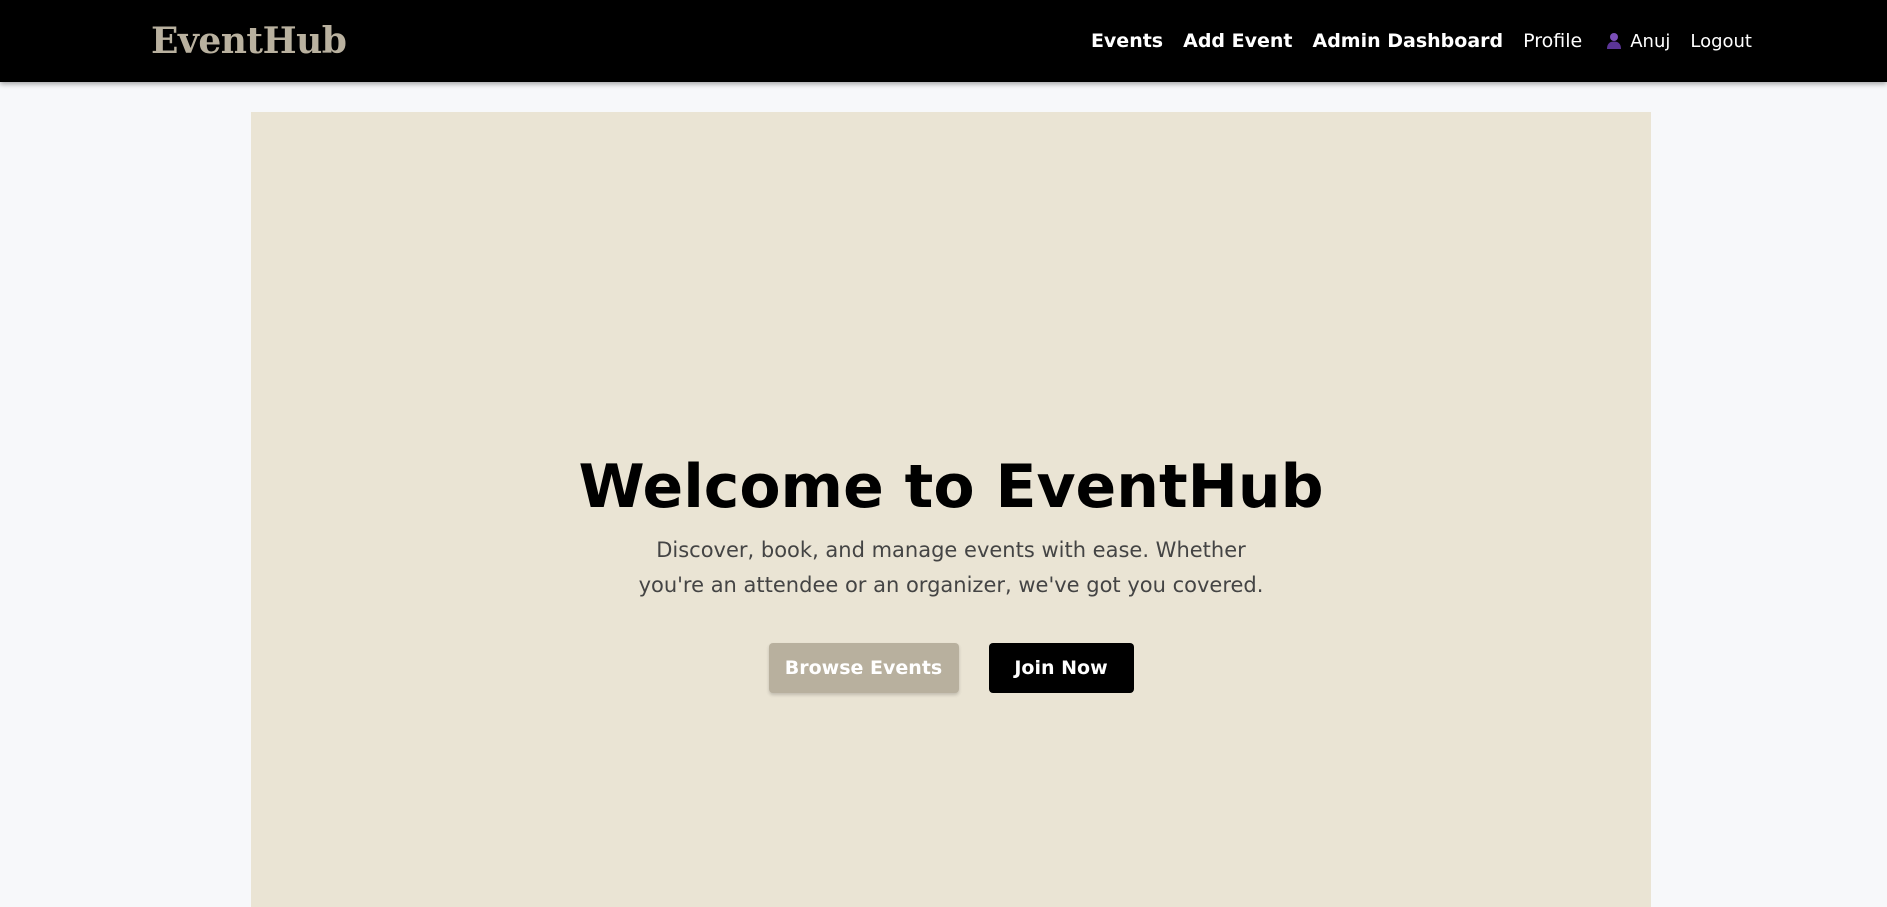 The height and width of the screenshot is (907, 1887). What do you see at coordinates (1721, 41) in the screenshot?
I see `logout-link: Logout` at bounding box center [1721, 41].